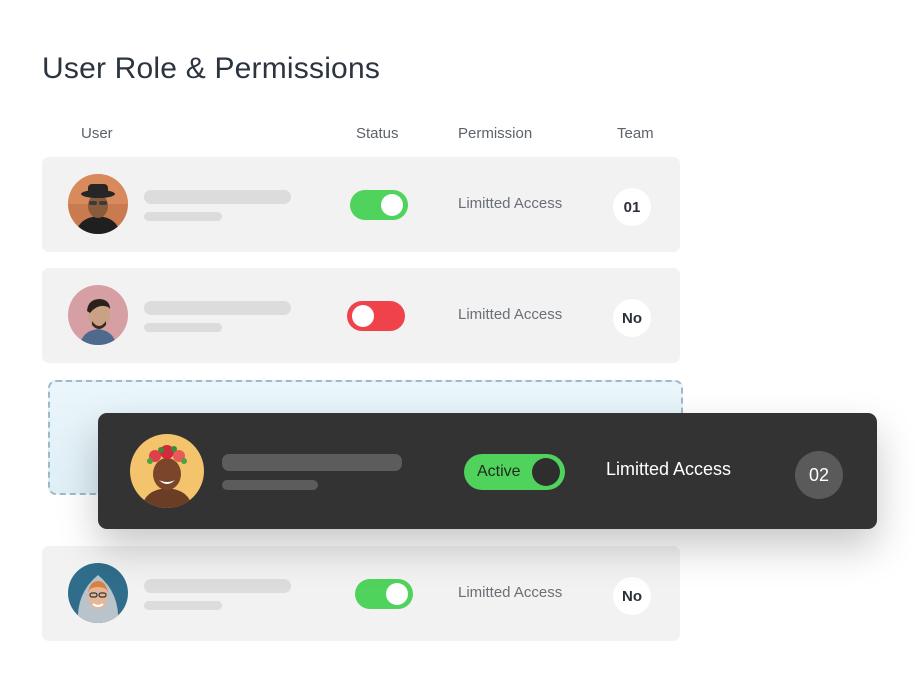 This screenshot has height=692, width=916. I want to click on user-row-2: Limitted Access No, so click(361, 315).